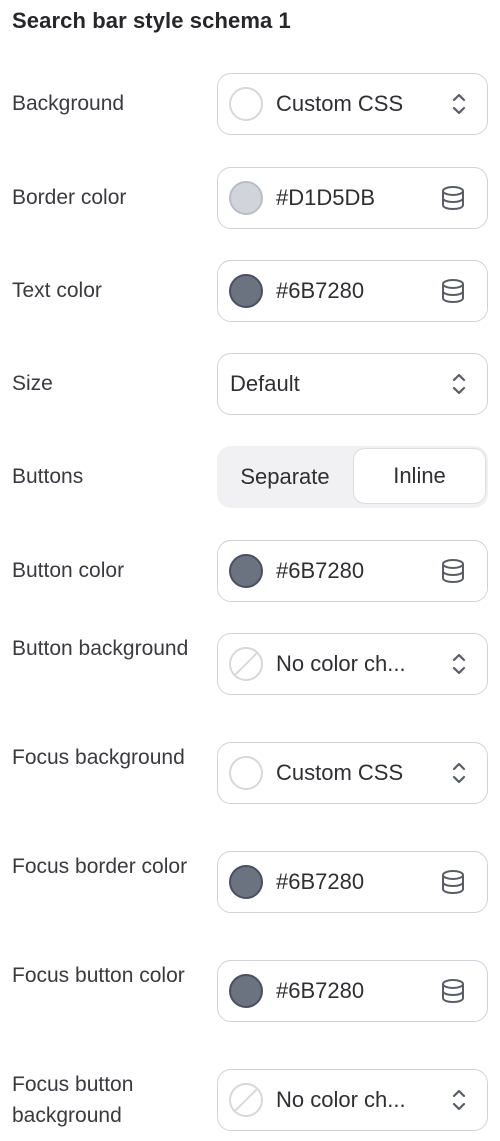  What do you see at coordinates (352, 384) in the screenshot?
I see `size-select: Default` at bounding box center [352, 384].